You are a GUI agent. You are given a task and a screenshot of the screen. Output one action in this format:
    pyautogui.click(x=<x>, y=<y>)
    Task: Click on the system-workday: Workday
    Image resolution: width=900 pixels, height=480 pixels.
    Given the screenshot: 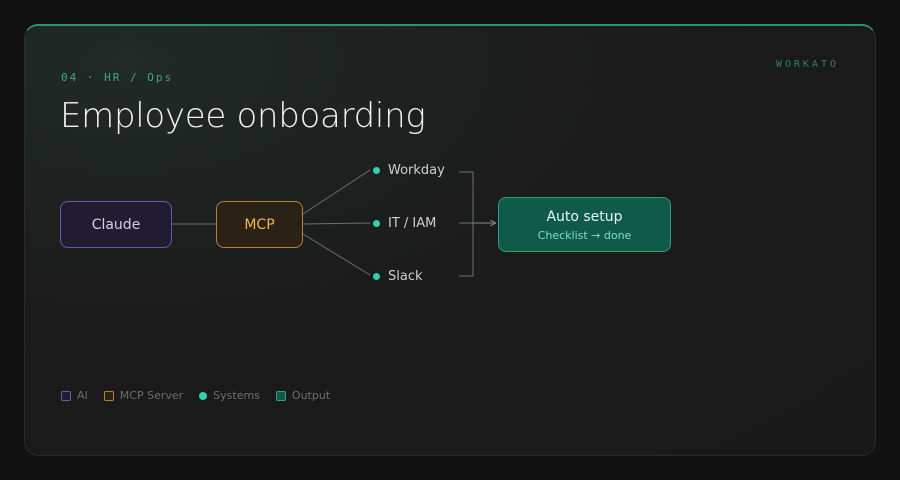 What is the action you would take?
    pyautogui.click(x=409, y=170)
    